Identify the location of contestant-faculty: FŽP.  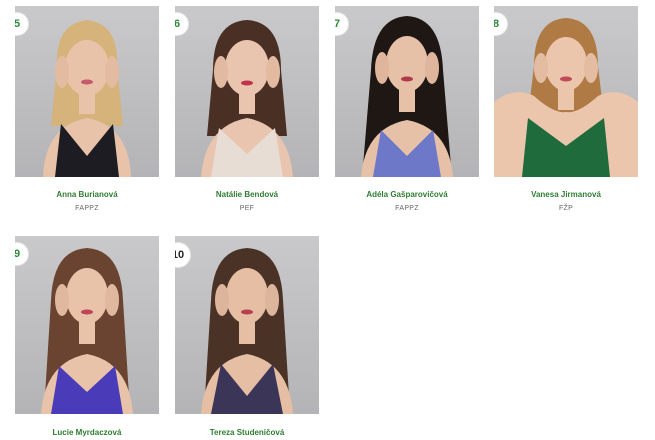
(566, 208).